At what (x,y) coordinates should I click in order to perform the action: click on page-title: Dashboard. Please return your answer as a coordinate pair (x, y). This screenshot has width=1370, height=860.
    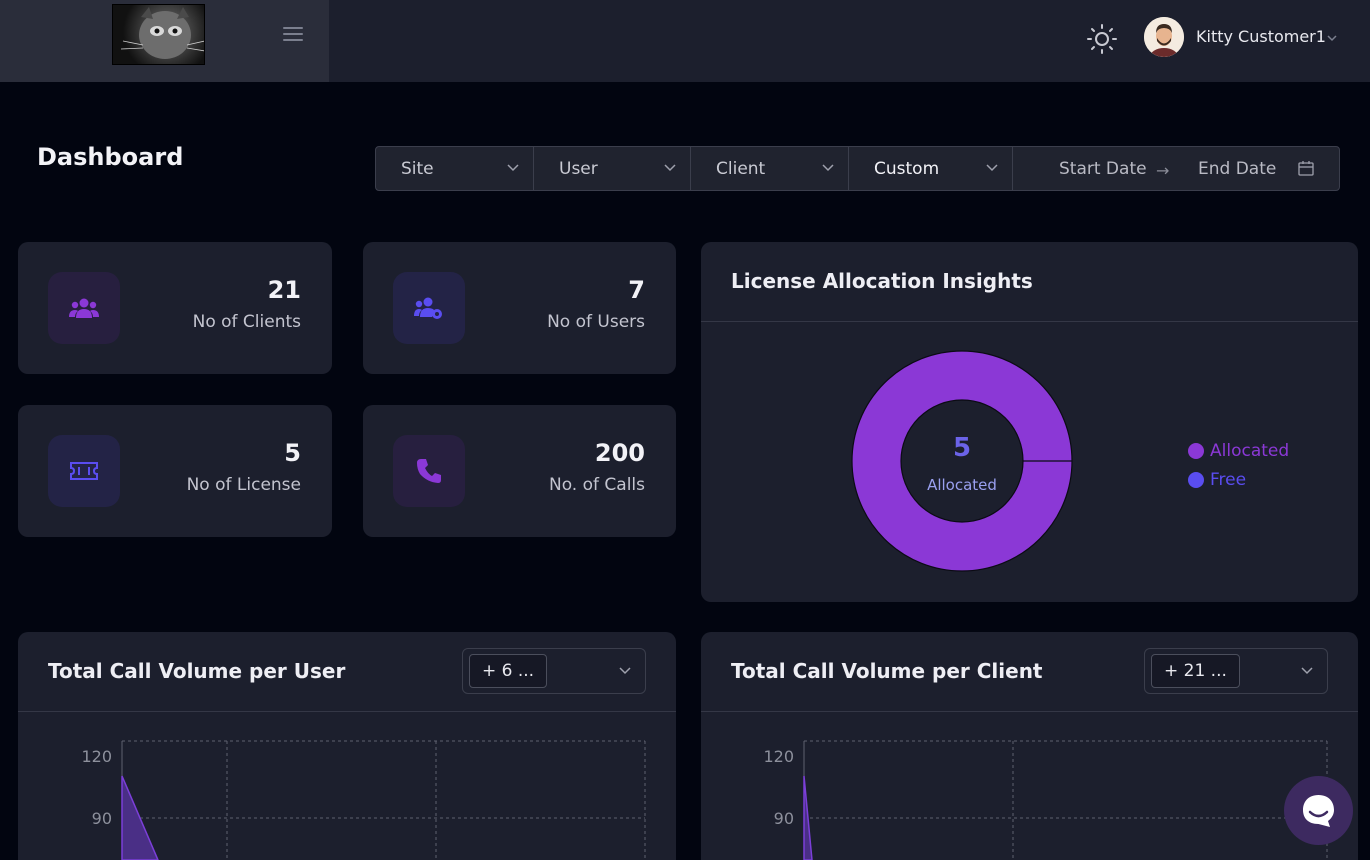
    Looking at the image, I should click on (110, 157).